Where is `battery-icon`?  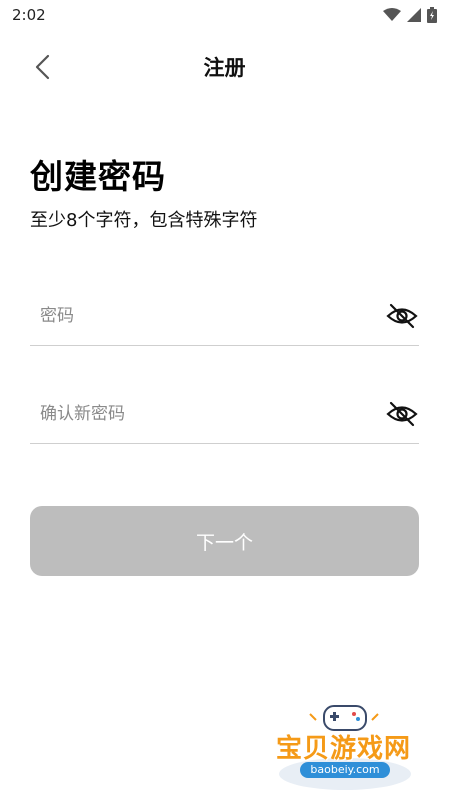 battery-icon is located at coordinates (432, 15).